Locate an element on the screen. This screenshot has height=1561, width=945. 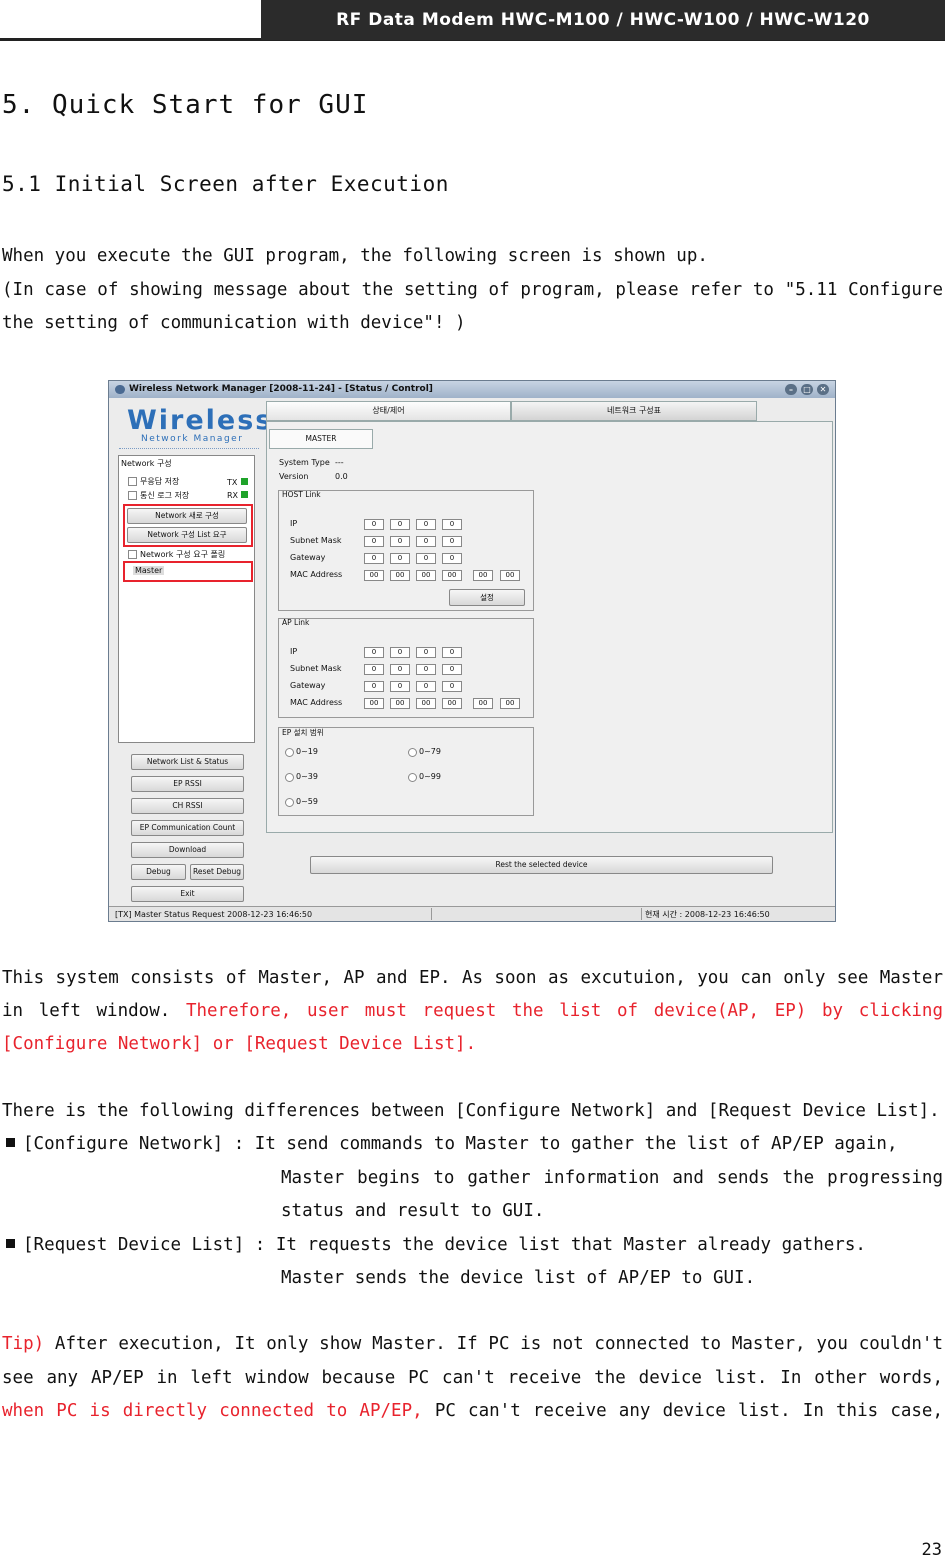
ep-comm-count-button: EP Communication Count is located at coordinates (187, 828).